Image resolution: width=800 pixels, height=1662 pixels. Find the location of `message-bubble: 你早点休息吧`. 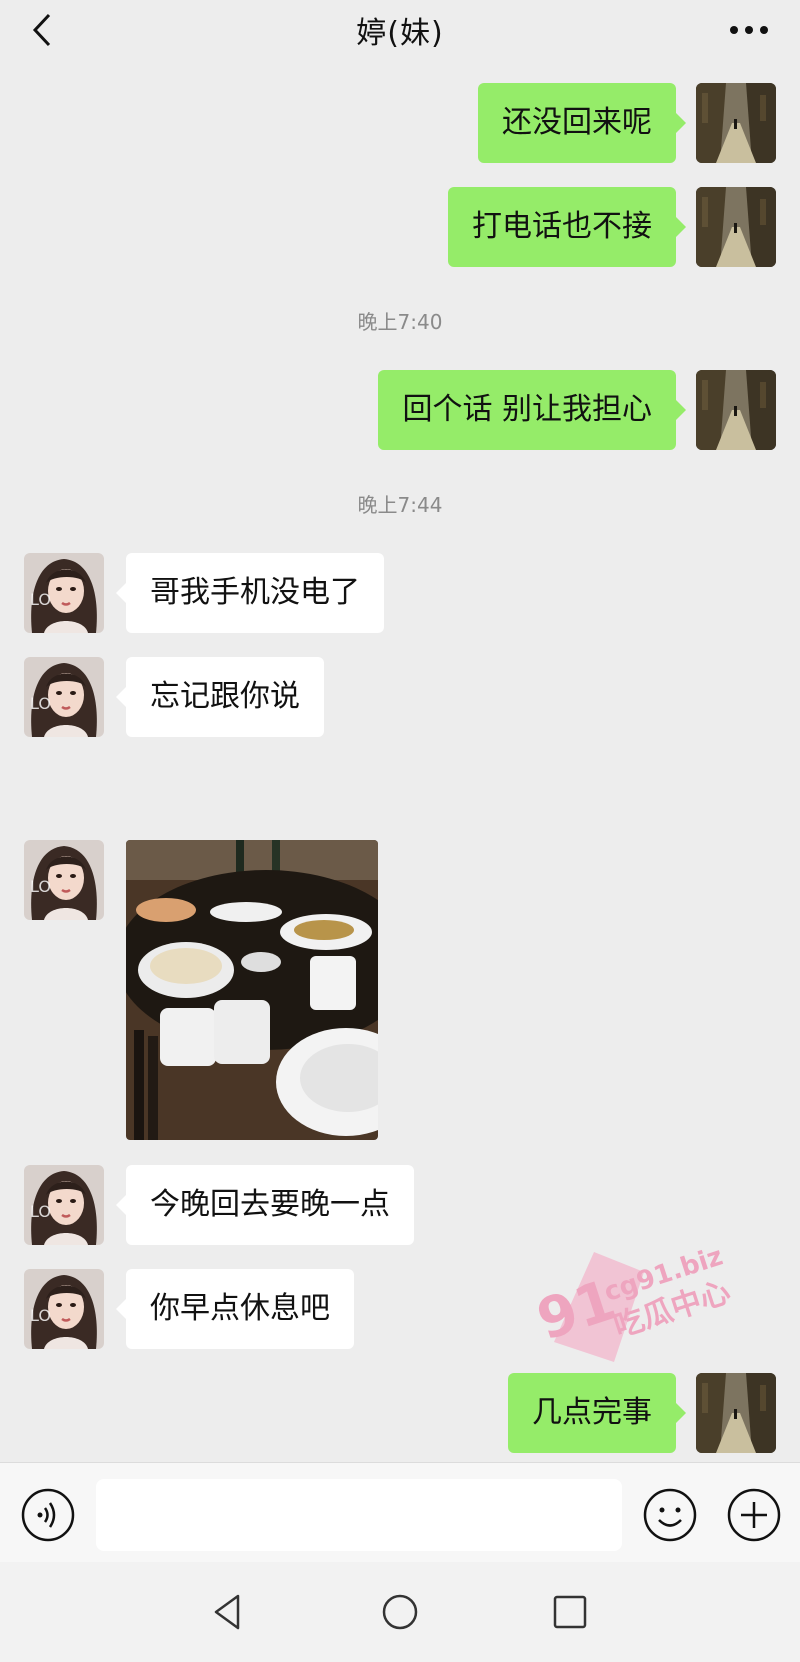

message-bubble: 你早点休息吧 is located at coordinates (235, 1309).